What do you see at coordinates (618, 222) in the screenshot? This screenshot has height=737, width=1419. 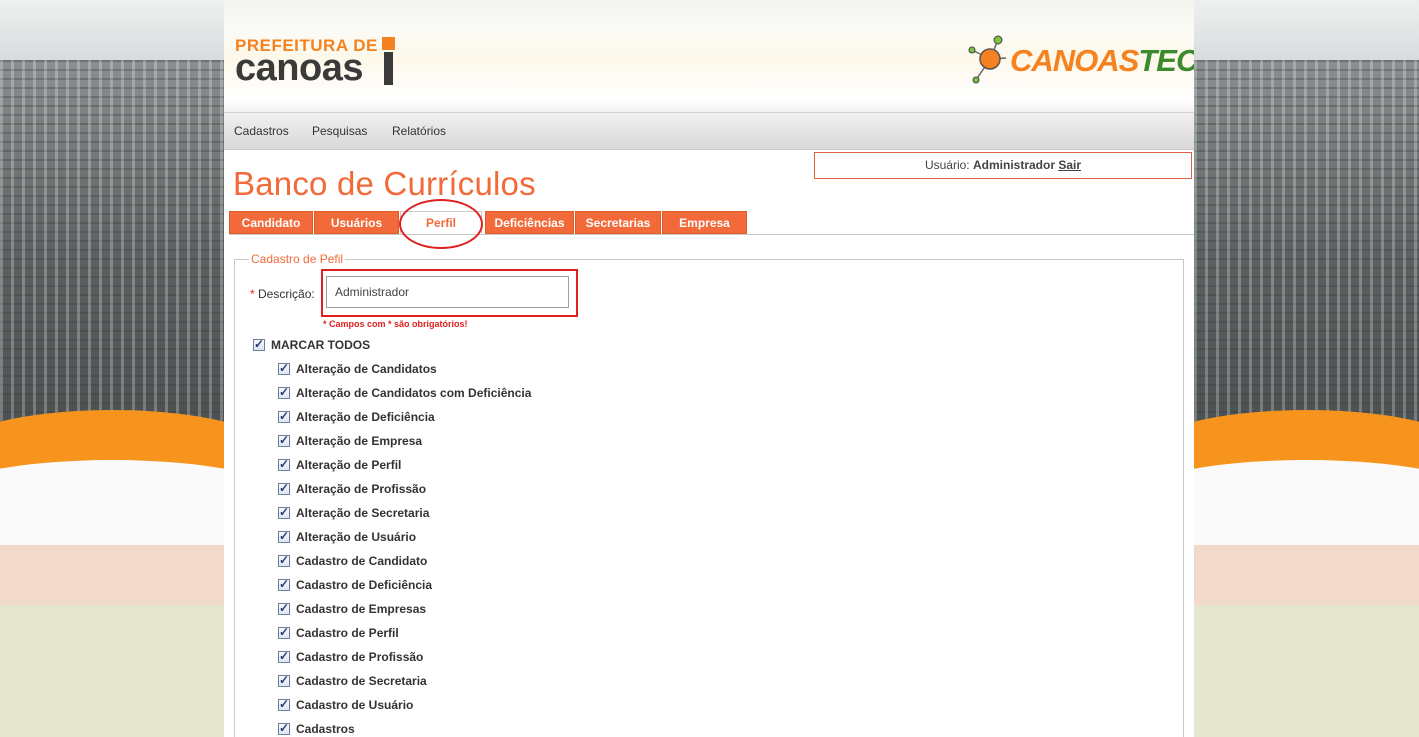 I see `tab-secretarias: Secretarias` at bounding box center [618, 222].